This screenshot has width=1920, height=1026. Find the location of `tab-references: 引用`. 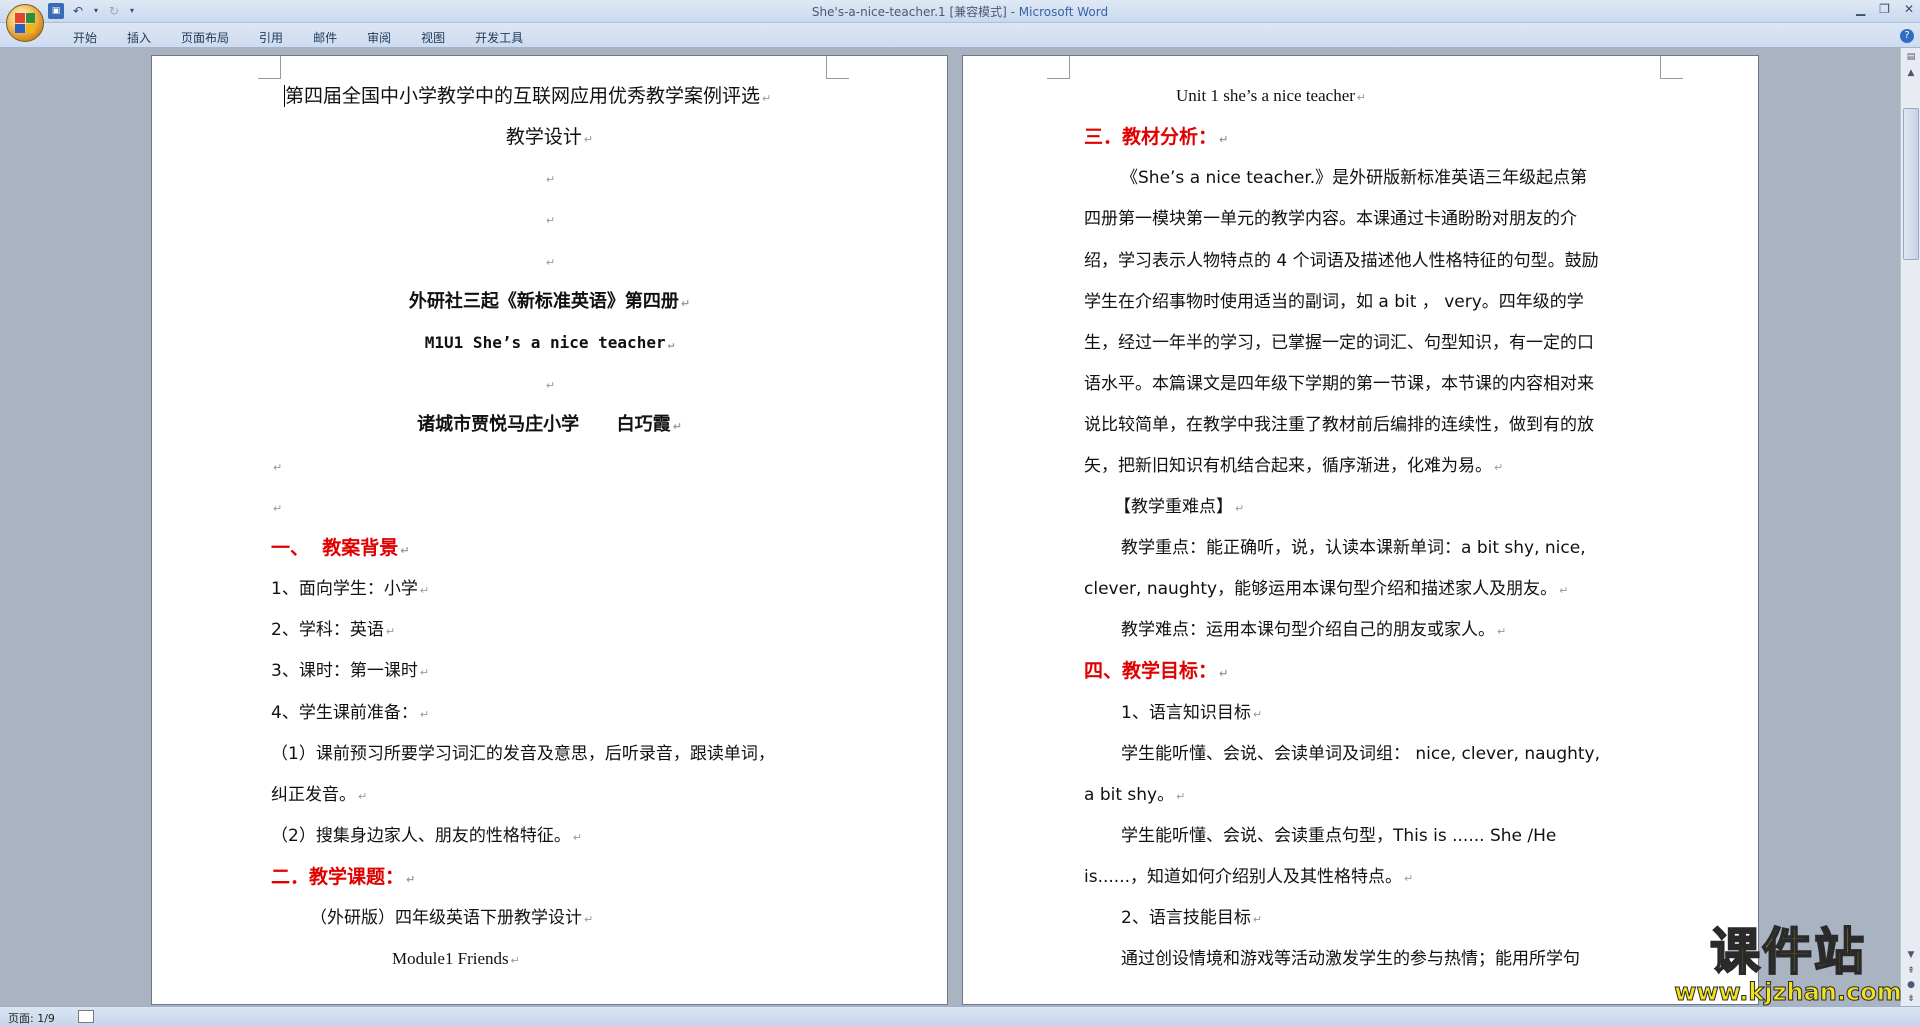

tab-references: 引用 is located at coordinates (271, 37).